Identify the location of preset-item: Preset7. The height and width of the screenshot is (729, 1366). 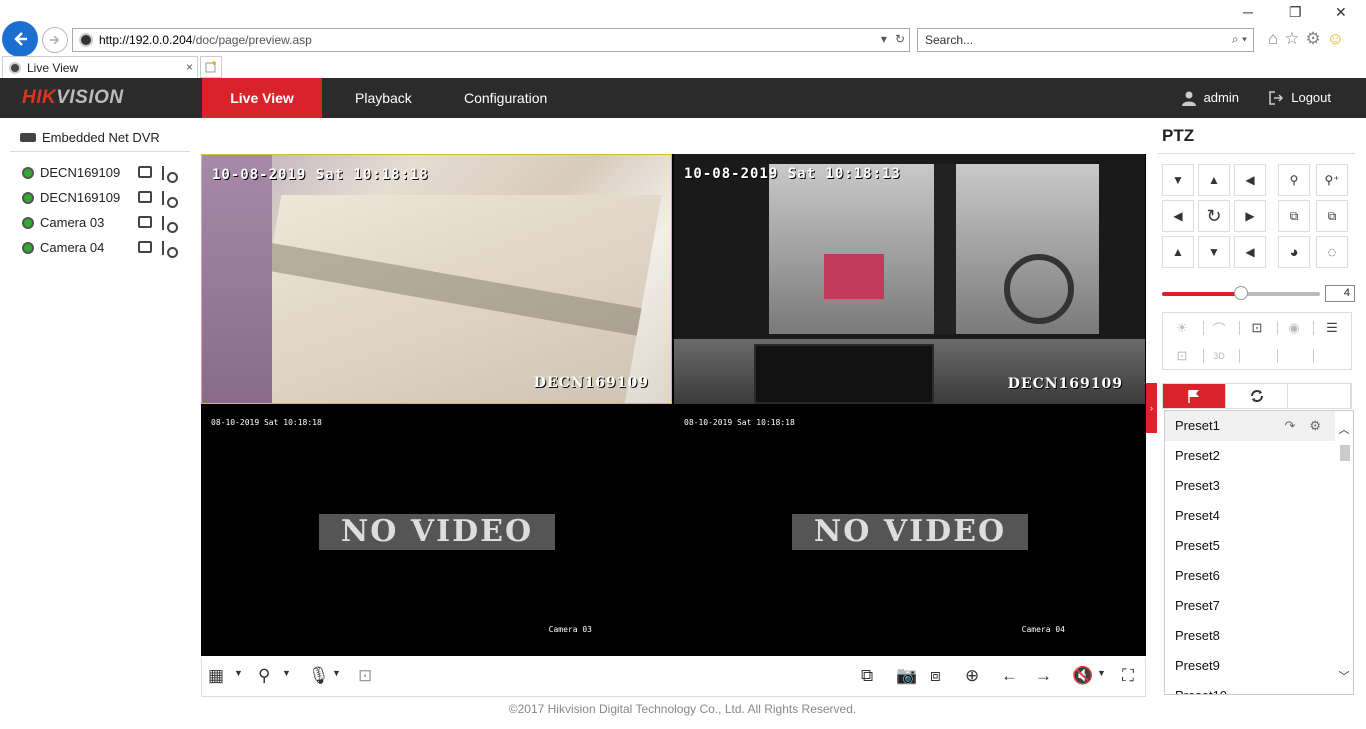
(1250, 606).